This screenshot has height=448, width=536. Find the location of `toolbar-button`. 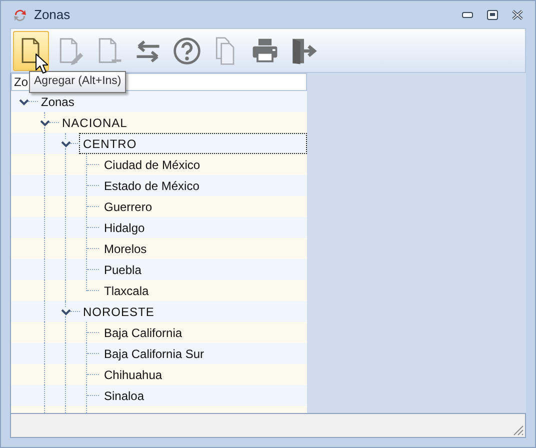

toolbar-button is located at coordinates (31, 50).